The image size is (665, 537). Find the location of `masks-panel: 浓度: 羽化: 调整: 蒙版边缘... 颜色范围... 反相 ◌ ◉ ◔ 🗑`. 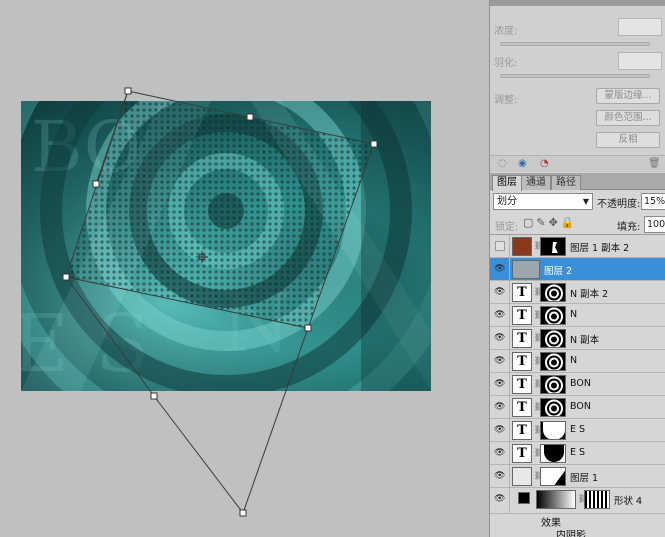

masks-panel: 浓度: 羽化: 调整: 蒙版边缘... 颜色范围... 反相 ◌ ◉ ◔ 🗑 is located at coordinates (577, 86).